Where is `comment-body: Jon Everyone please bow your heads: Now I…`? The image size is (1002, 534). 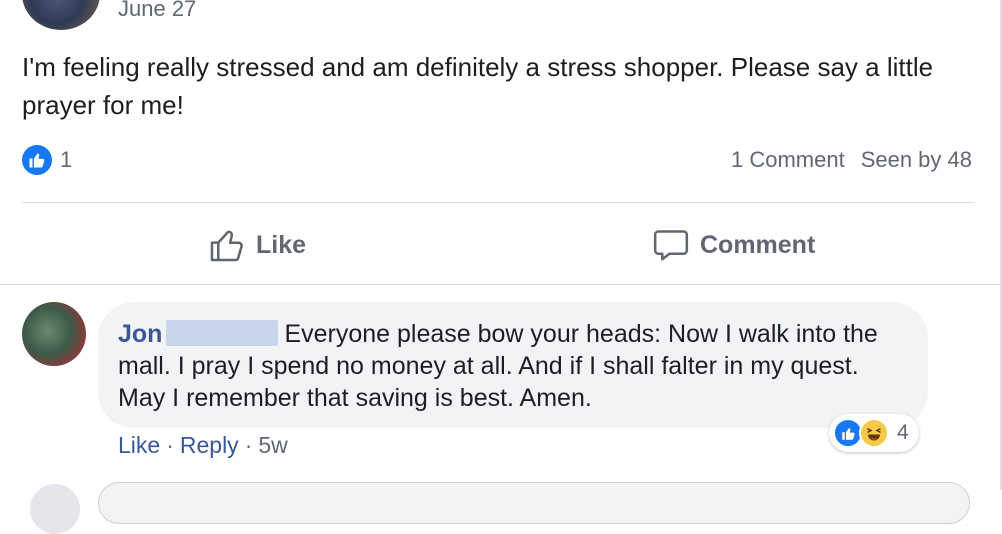 comment-body: Jon Everyone please bow your heads: Now I… is located at coordinates (513, 366).